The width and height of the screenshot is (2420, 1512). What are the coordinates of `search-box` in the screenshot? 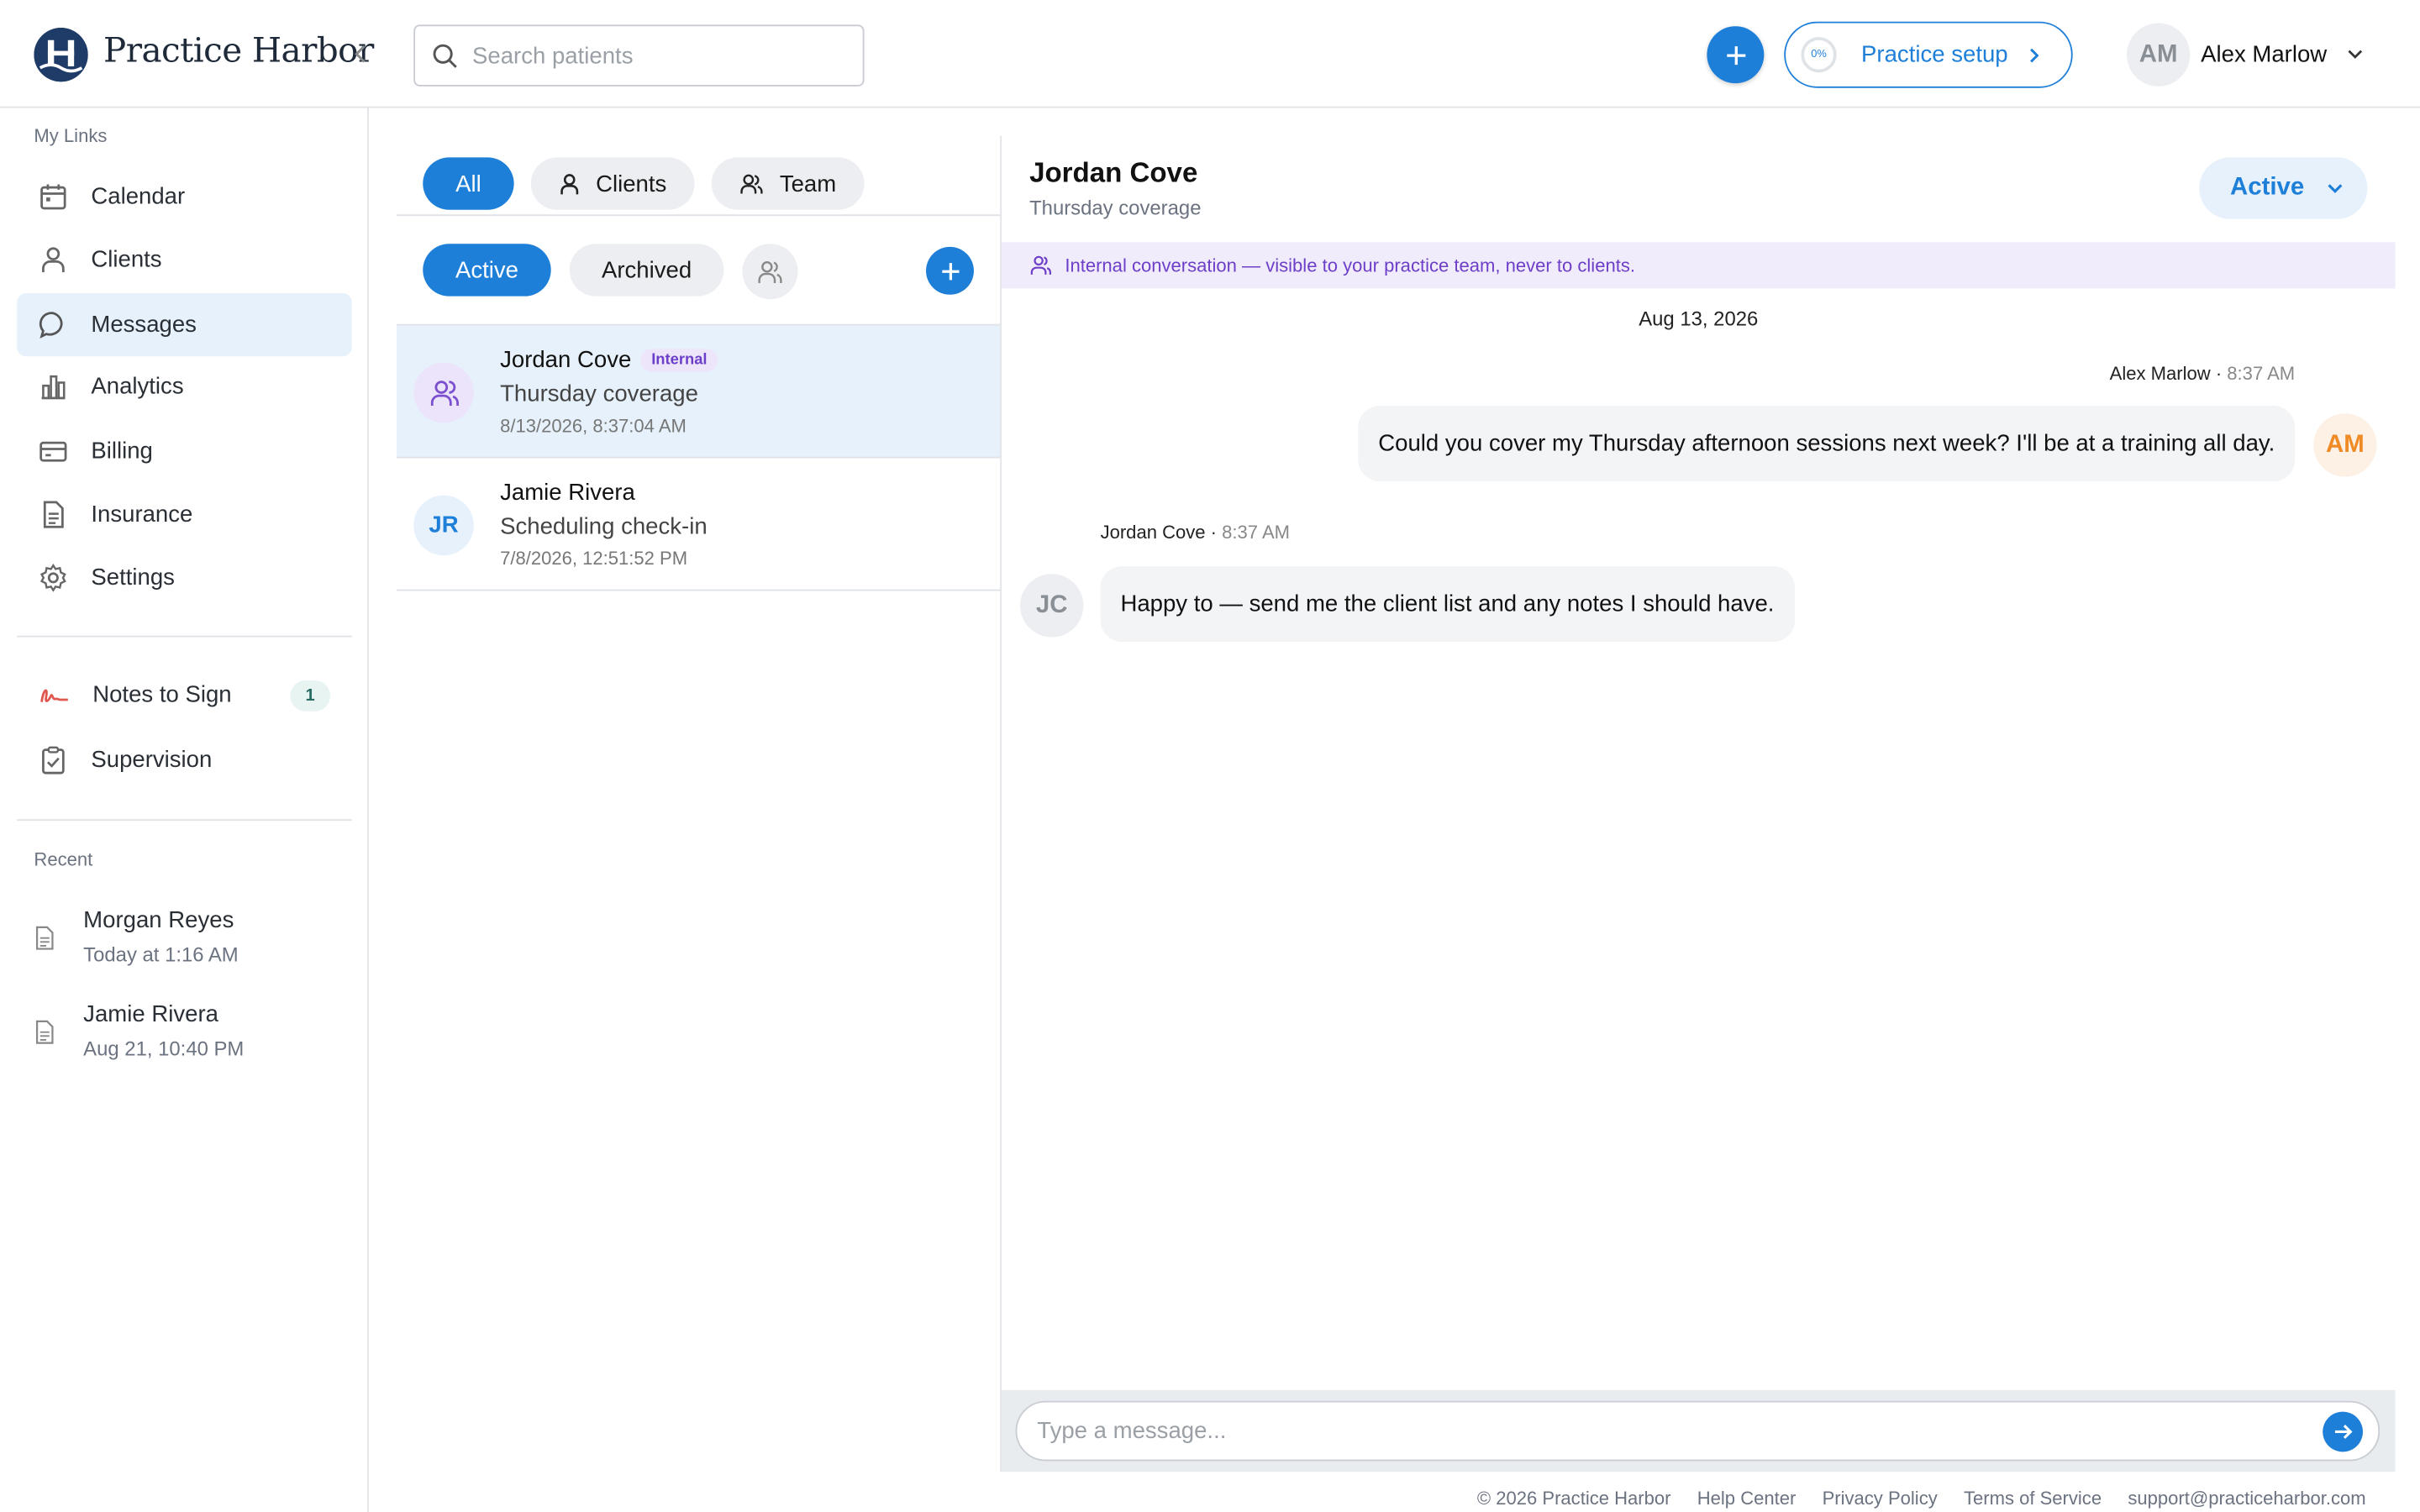 It's located at (639, 55).